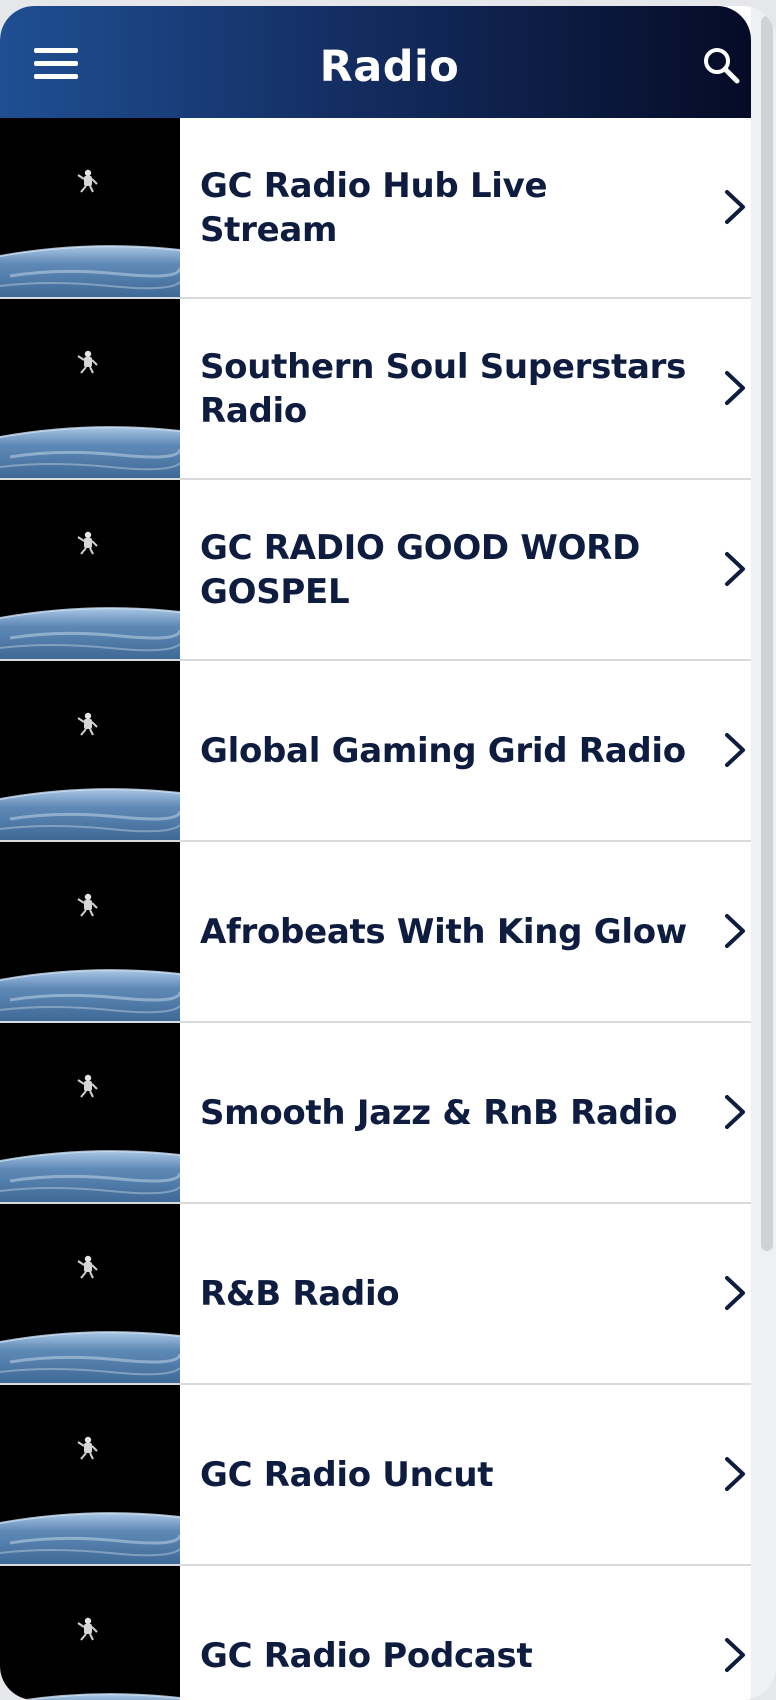  I want to click on station-row: Global Gaming Grid Radio, so click(375, 751).